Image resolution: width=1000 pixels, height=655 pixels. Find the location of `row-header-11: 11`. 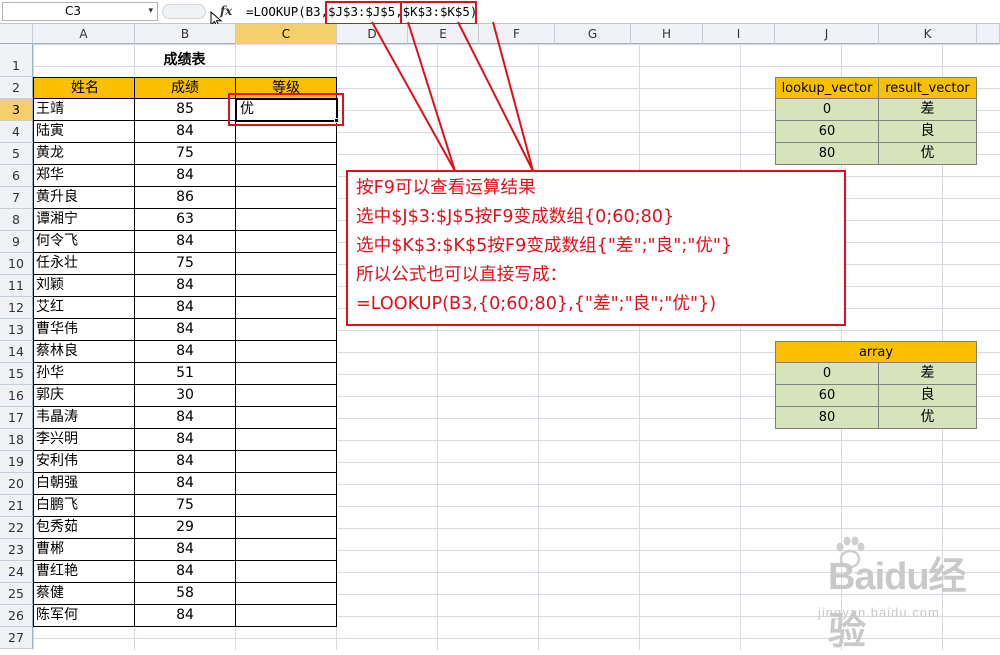

row-header-11: 11 is located at coordinates (16, 286).